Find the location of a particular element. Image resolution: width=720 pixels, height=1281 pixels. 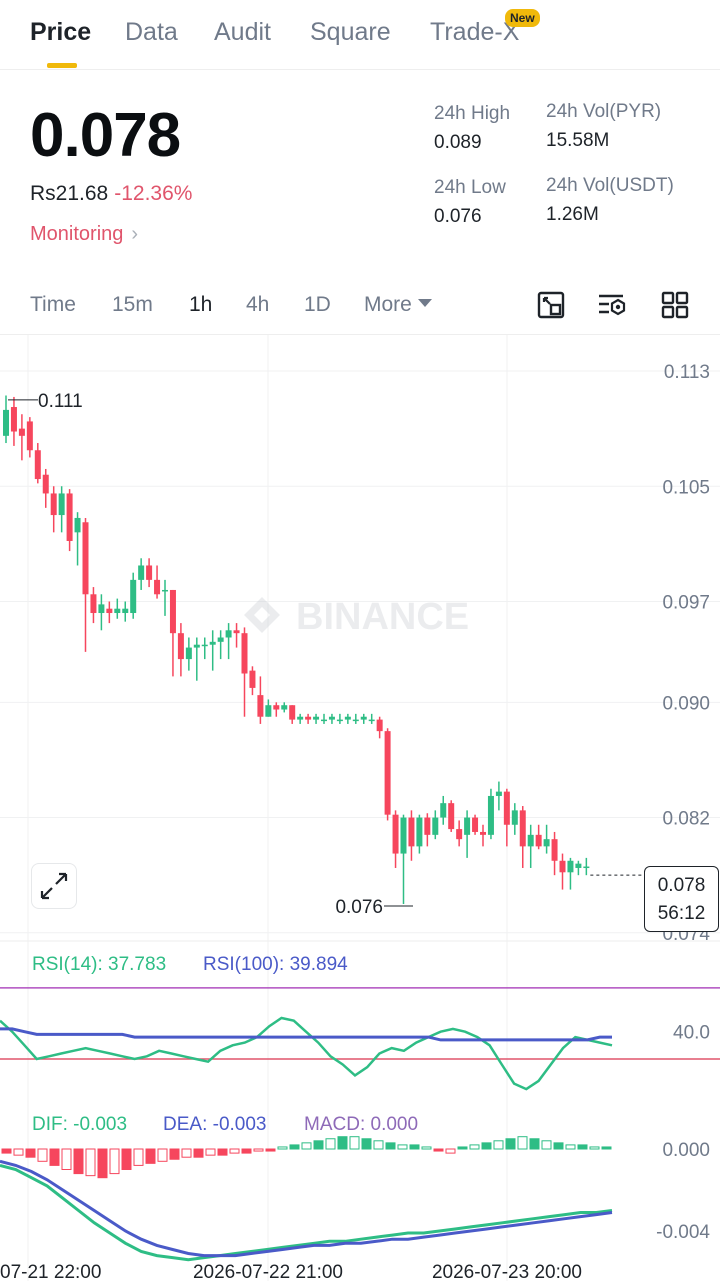

interval-15m: 15m is located at coordinates (132, 305).